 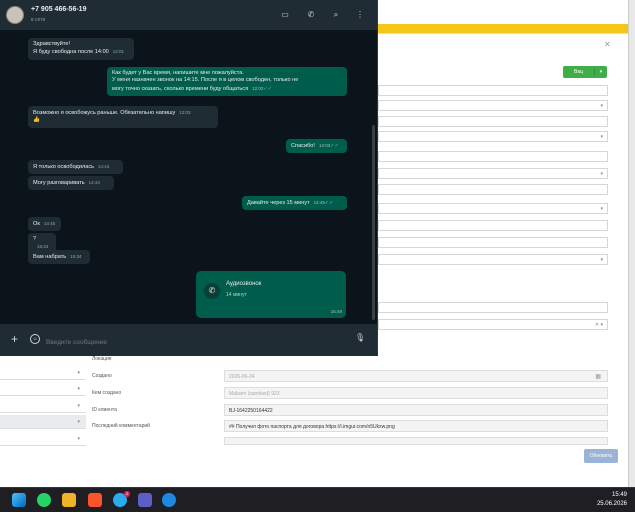 What do you see at coordinates (598, 376) in the screenshot?
I see `calendar-icon: ▦` at bounding box center [598, 376].